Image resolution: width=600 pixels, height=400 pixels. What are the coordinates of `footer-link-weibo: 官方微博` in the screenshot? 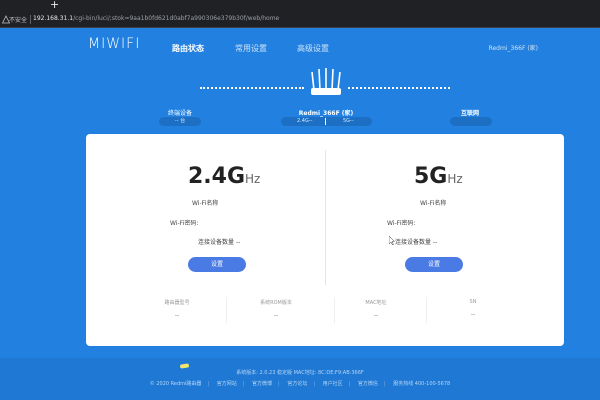 It's located at (262, 384).